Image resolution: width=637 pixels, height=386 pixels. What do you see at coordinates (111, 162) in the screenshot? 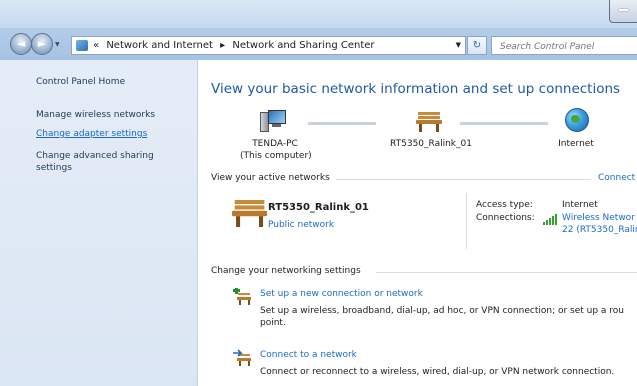
I see `change-advanced-sharing-settings-link: Change advanced sharing settings` at bounding box center [111, 162].